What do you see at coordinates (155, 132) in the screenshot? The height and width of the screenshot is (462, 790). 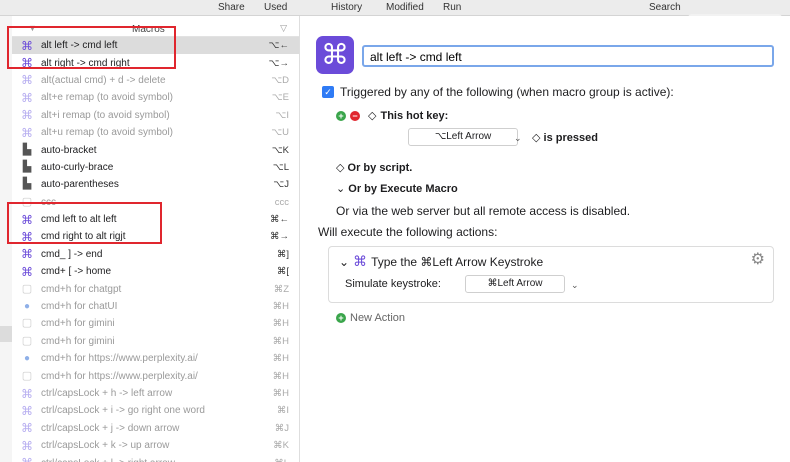 I see `macro-row: ⌘ alt+u remap (to avoid symbol) ⌥U` at bounding box center [155, 132].